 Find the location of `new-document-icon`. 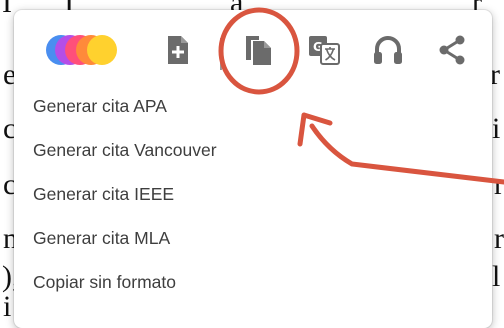

new-document-icon is located at coordinates (178, 50).